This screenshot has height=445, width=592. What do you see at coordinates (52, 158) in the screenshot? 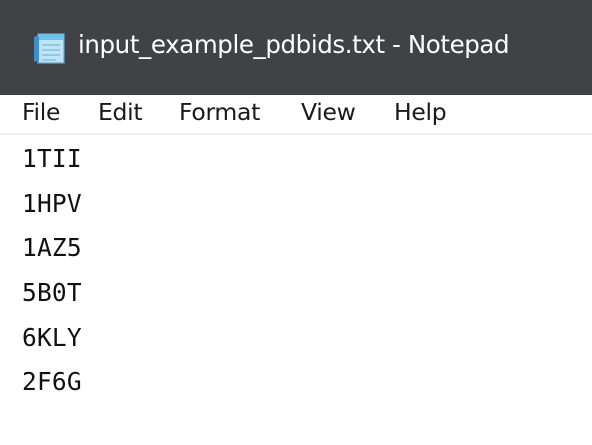
I see `text-line: 1TII` at bounding box center [52, 158].